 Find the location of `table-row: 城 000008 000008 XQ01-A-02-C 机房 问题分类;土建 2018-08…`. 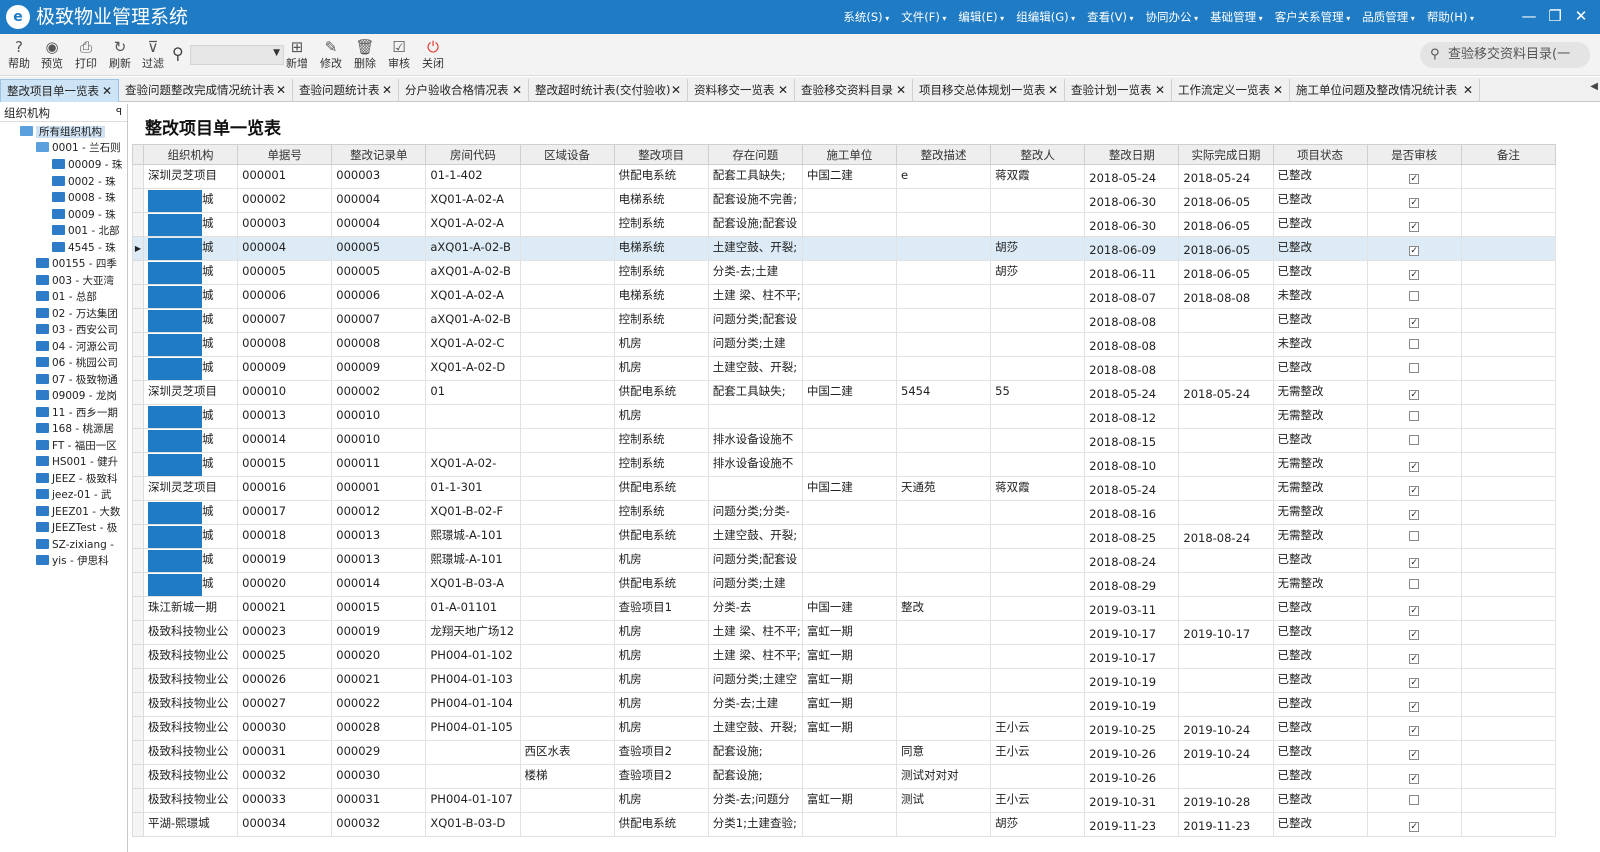

table-row: 城 000008 000008 XQ01-A-02-C 机房 问题分类;土建 2018-08… is located at coordinates (844, 344).